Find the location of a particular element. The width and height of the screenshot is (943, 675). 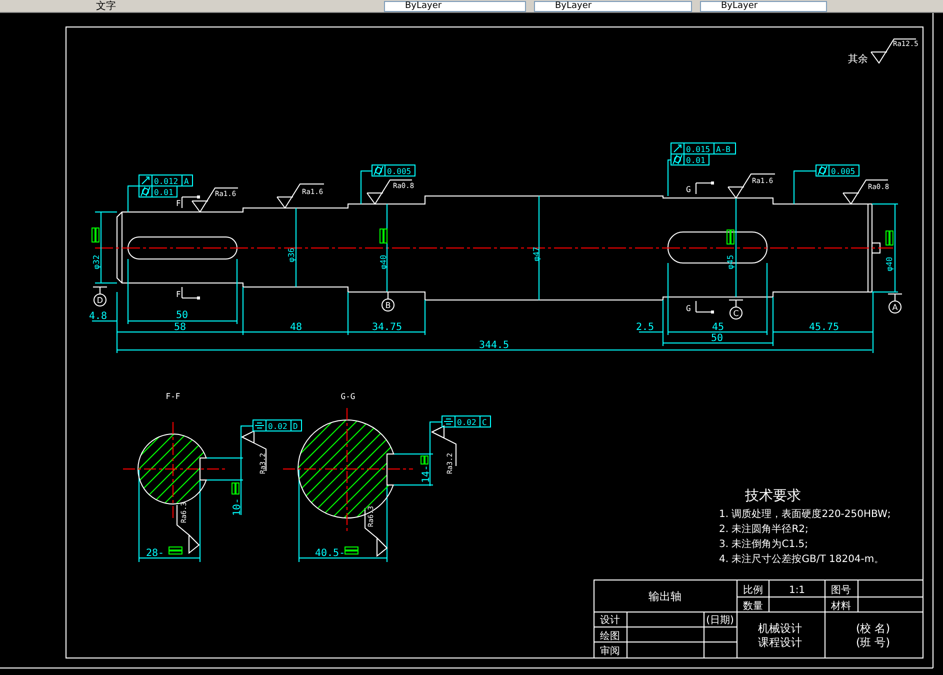

diameter-text: φ36 is located at coordinates (291, 255).